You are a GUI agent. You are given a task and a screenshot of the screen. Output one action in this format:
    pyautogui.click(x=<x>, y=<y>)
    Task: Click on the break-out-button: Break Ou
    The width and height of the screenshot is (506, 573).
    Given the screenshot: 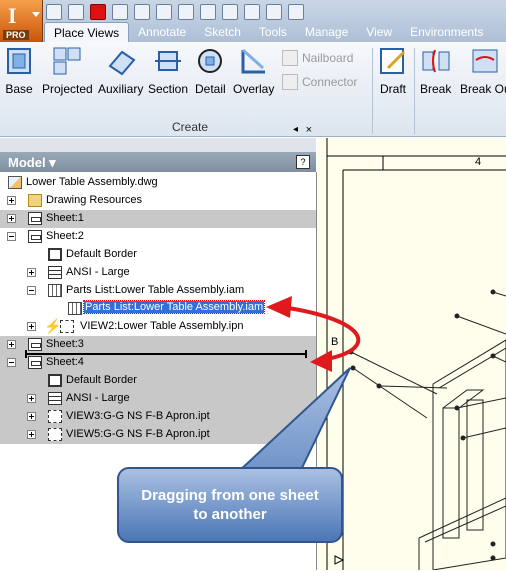 What is the action you would take?
    pyautogui.click(x=483, y=71)
    